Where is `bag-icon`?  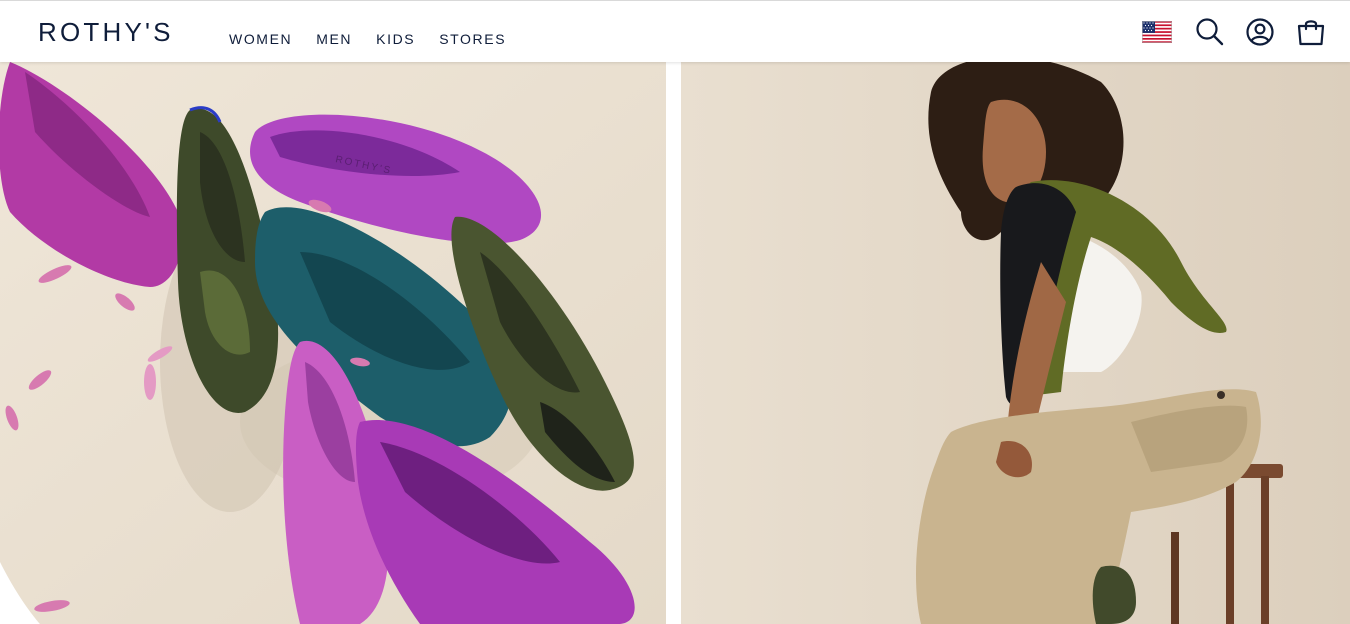 bag-icon is located at coordinates (1311, 32).